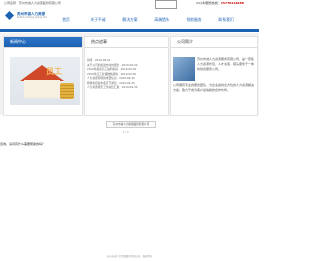  I want to click on footer-text: 苏州市诚人力资源股份有限公司 · 版权所有, so click(129, 256).